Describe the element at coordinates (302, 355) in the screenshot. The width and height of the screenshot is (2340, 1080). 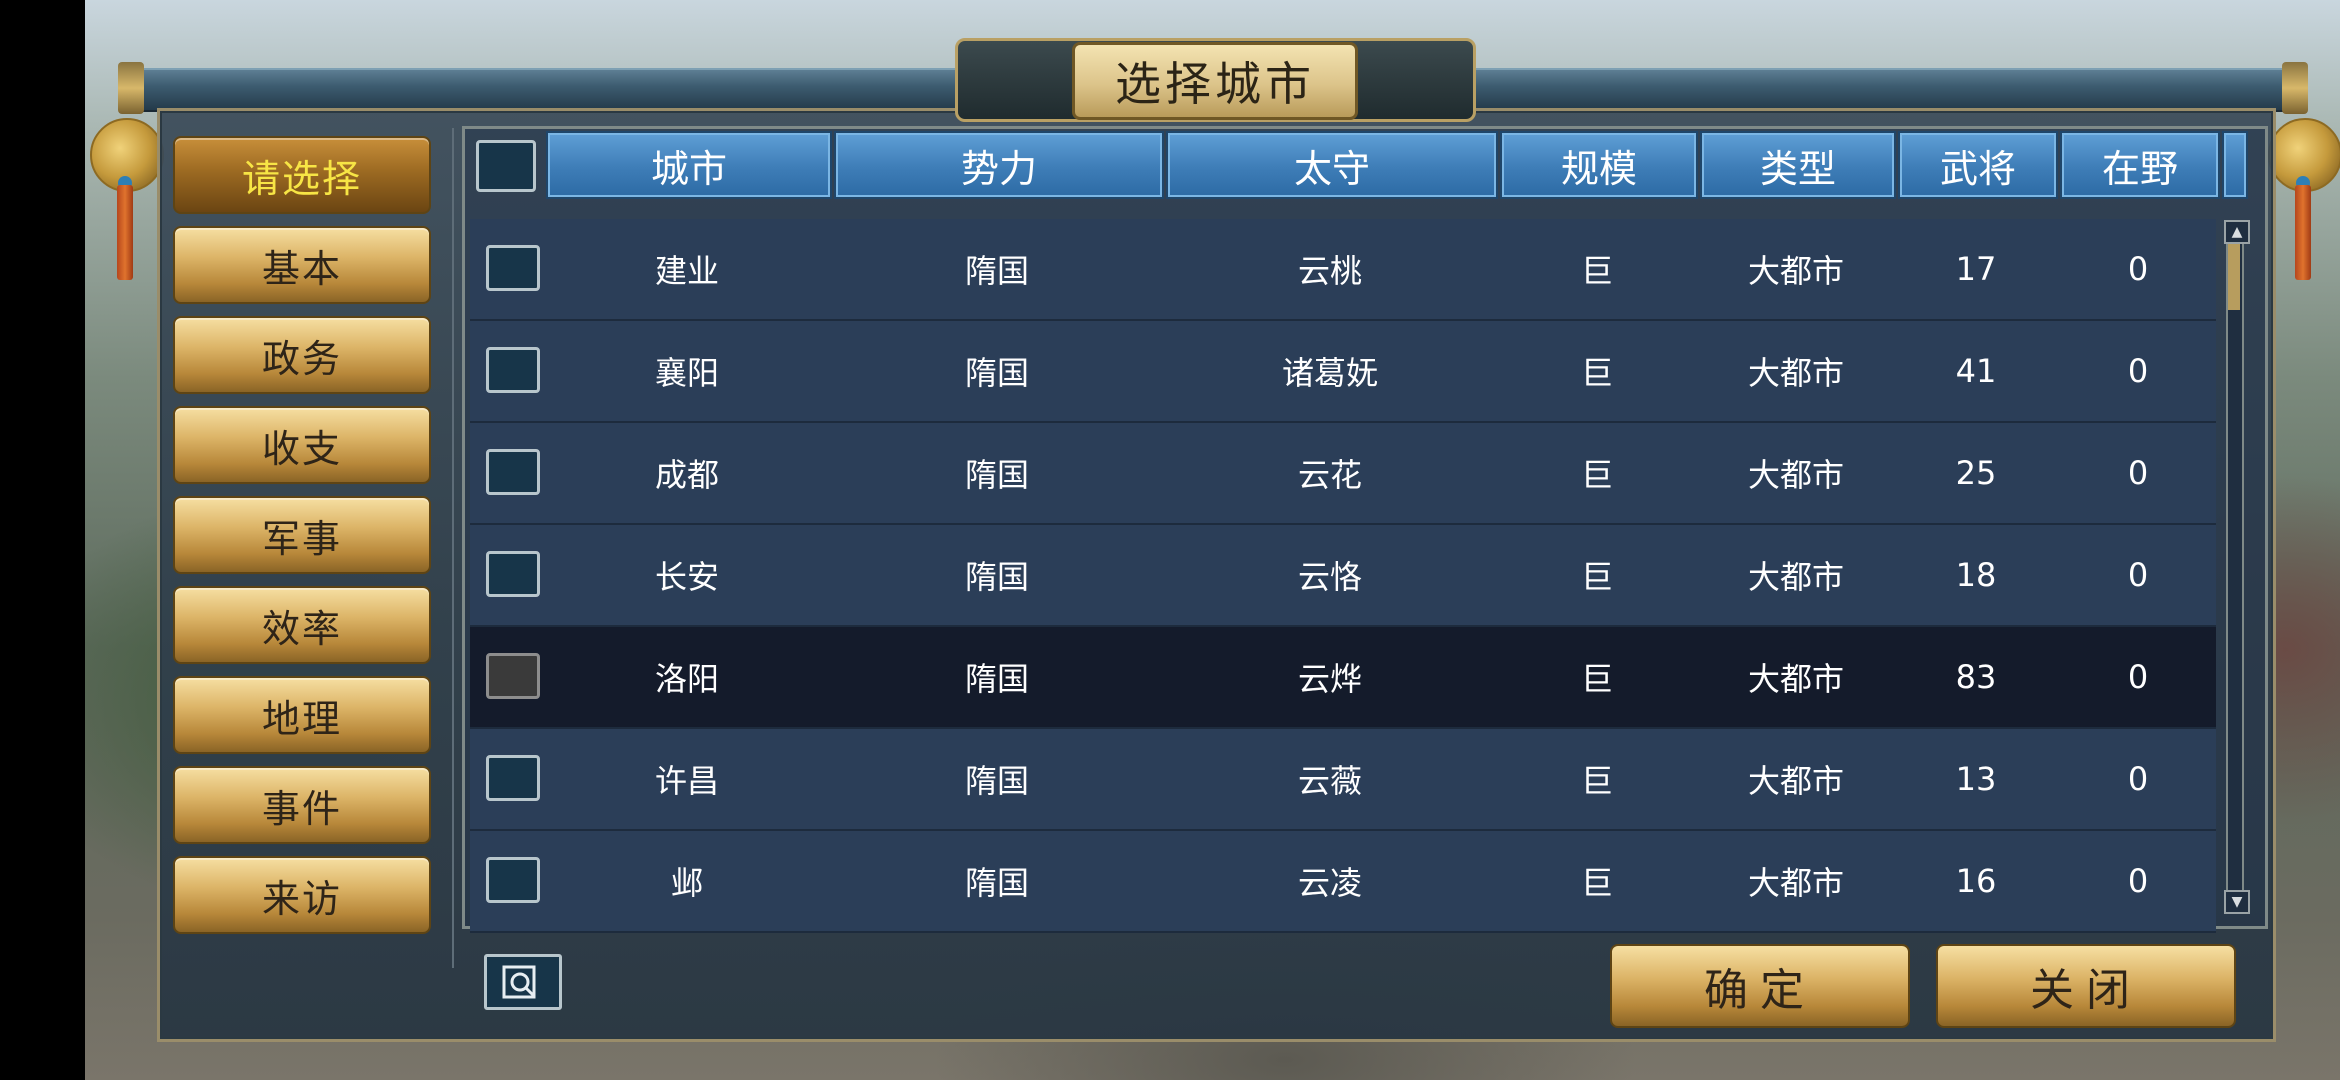
I see `menu-item-politics: 政务` at that location.